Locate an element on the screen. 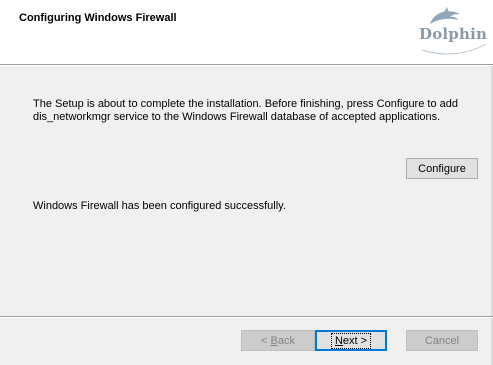 The height and width of the screenshot is (365, 493). next-button: Next > is located at coordinates (351, 340).